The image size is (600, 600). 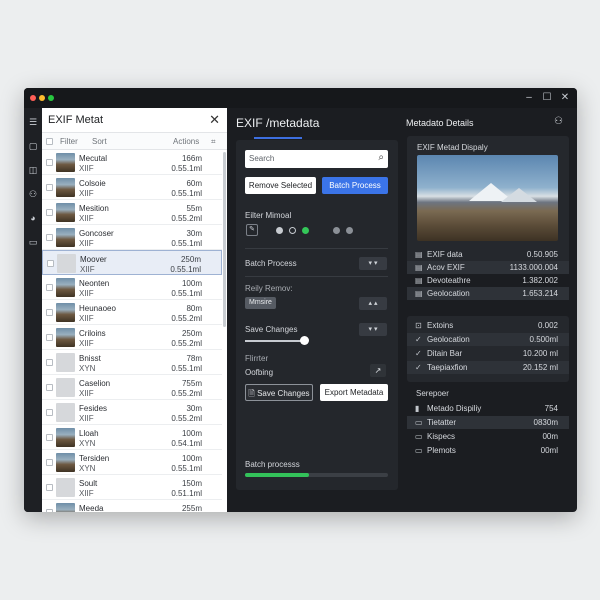 What do you see at coordinates (277, 475) in the screenshot?
I see `batch-progress-fill` at bounding box center [277, 475].